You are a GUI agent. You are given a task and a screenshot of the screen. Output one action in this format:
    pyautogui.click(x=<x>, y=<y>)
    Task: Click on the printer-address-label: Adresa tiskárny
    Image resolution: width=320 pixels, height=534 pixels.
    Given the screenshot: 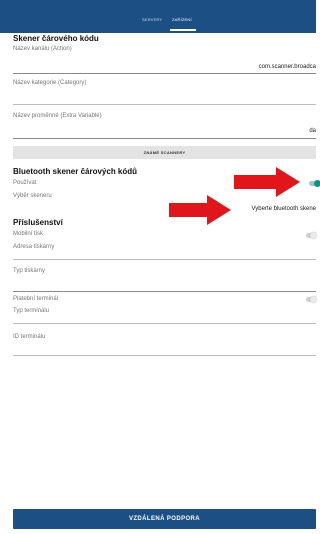 What is the action you would take?
    pyautogui.click(x=34, y=247)
    